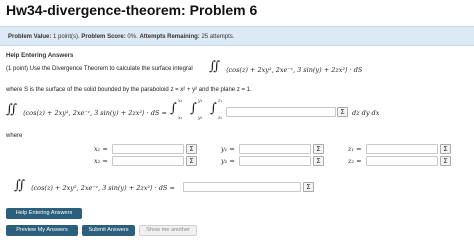 The height and width of the screenshot is (247, 474). Describe the element at coordinates (66, 37) in the screenshot. I see `problem-value: 1 point(s).` at that location.